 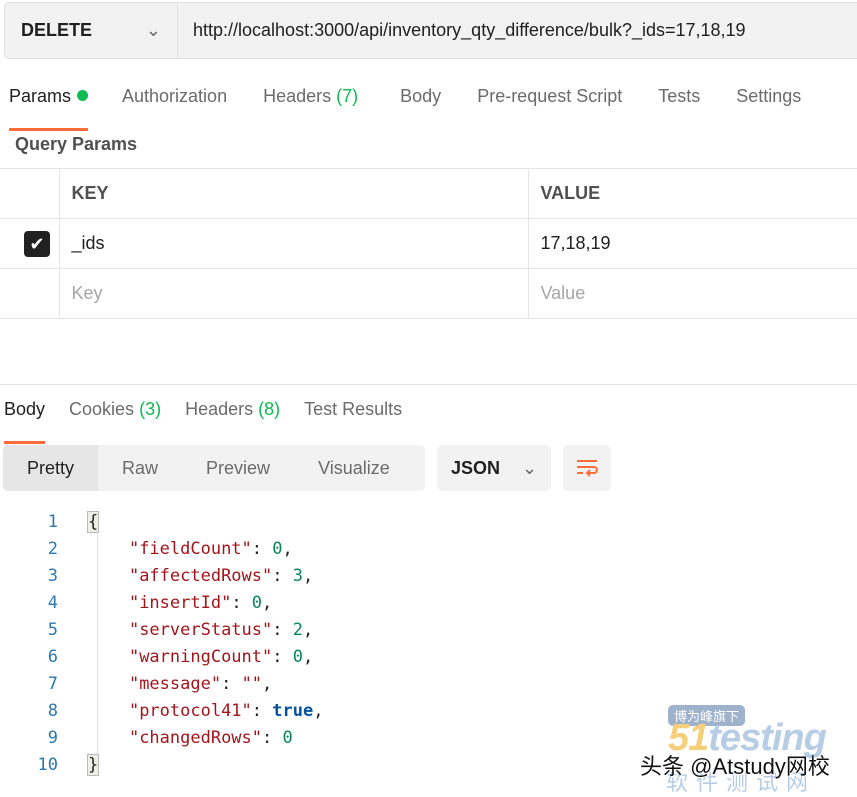 I want to click on params-active-dot, so click(x=83, y=95).